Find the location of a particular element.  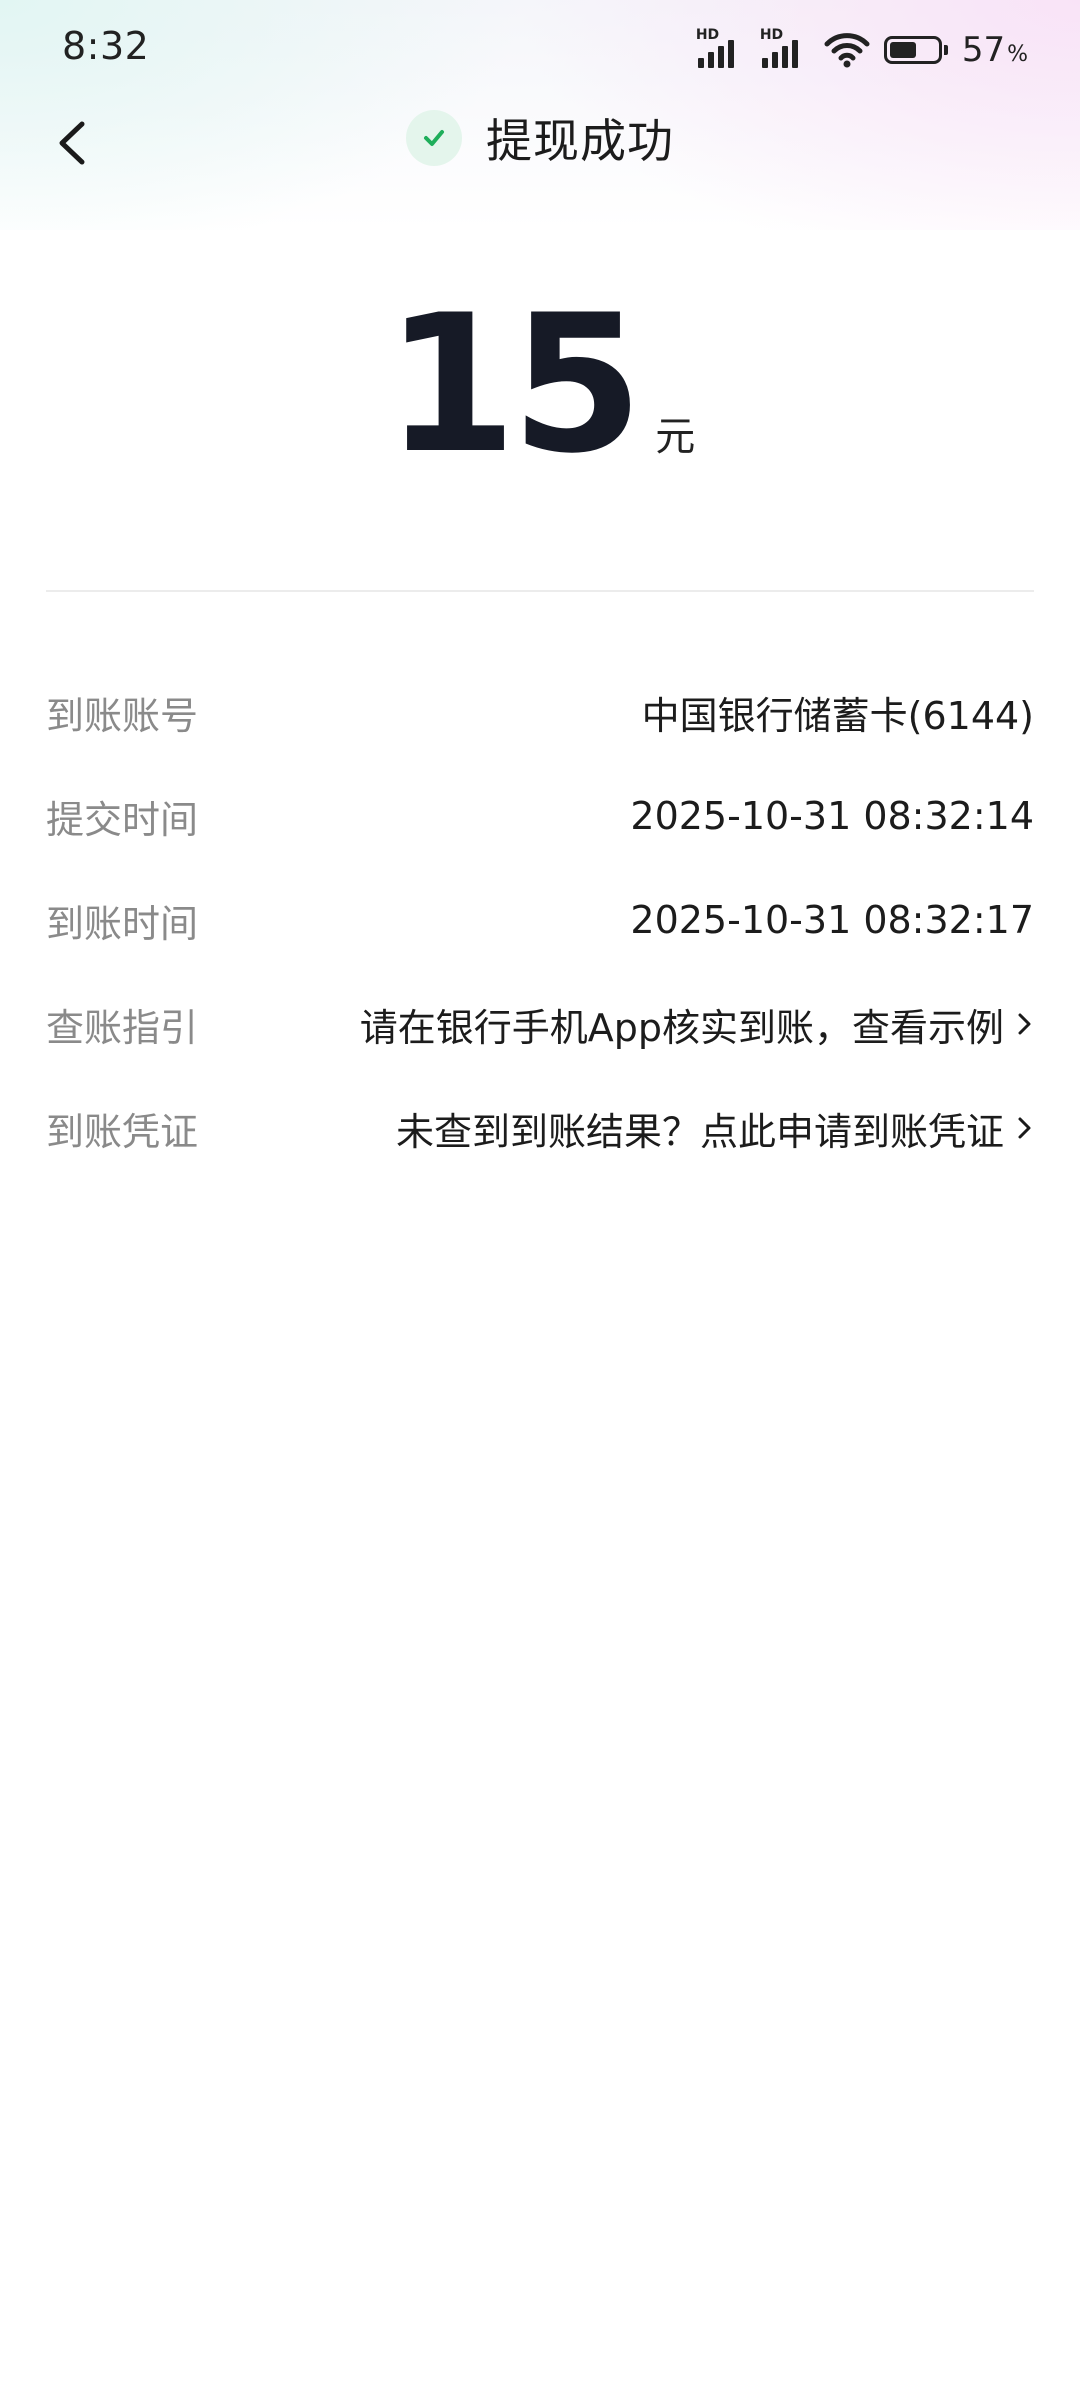

detail-row-account: 到账账号 中国银行储蓄卡(6144) is located at coordinates (540, 712).